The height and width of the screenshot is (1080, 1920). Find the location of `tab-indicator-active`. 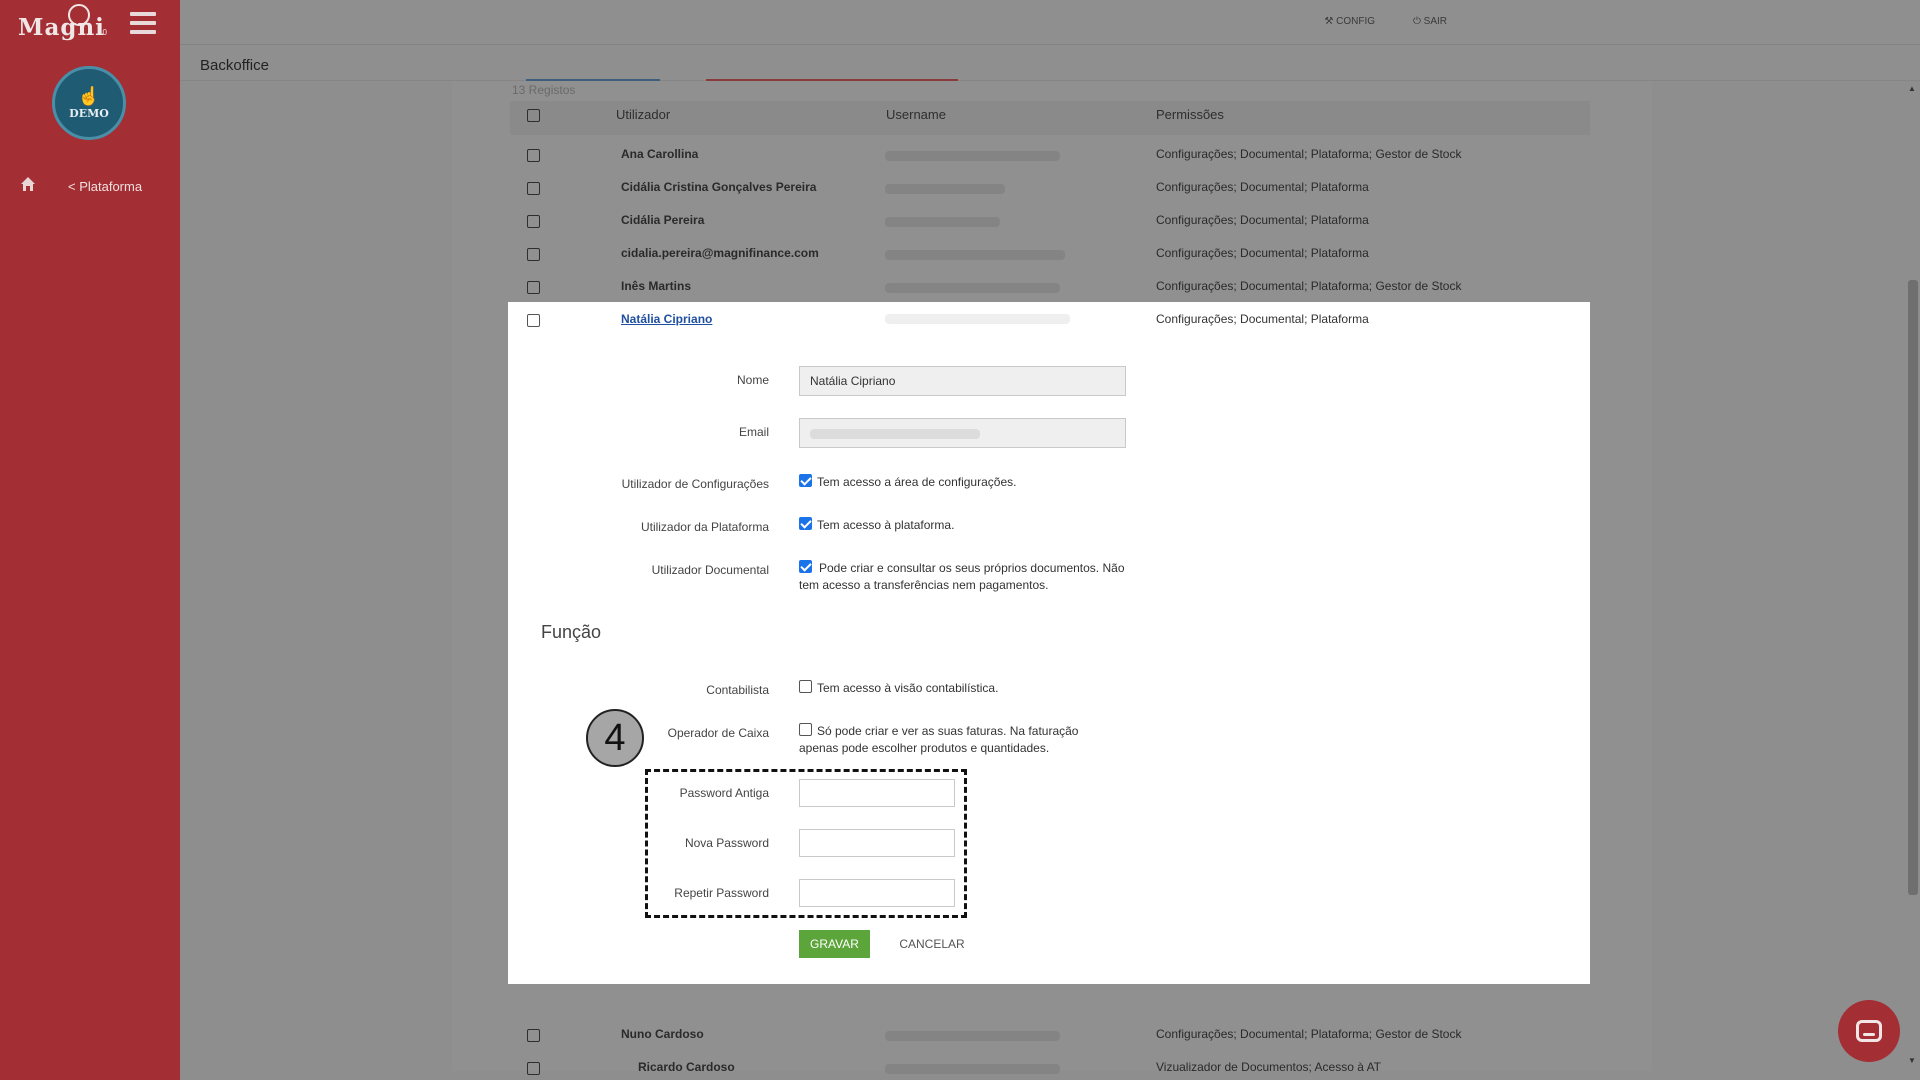

tab-indicator-active is located at coordinates (593, 80).